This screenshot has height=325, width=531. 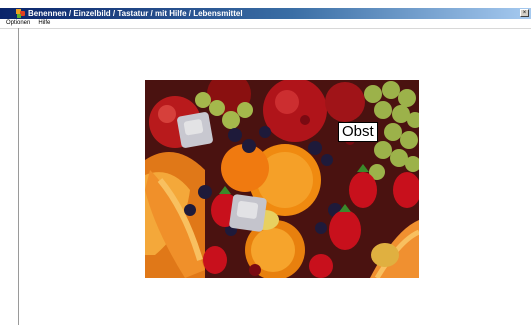 What do you see at coordinates (44, 23) in the screenshot?
I see `menu-hilfe: Hilfe` at bounding box center [44, 23].